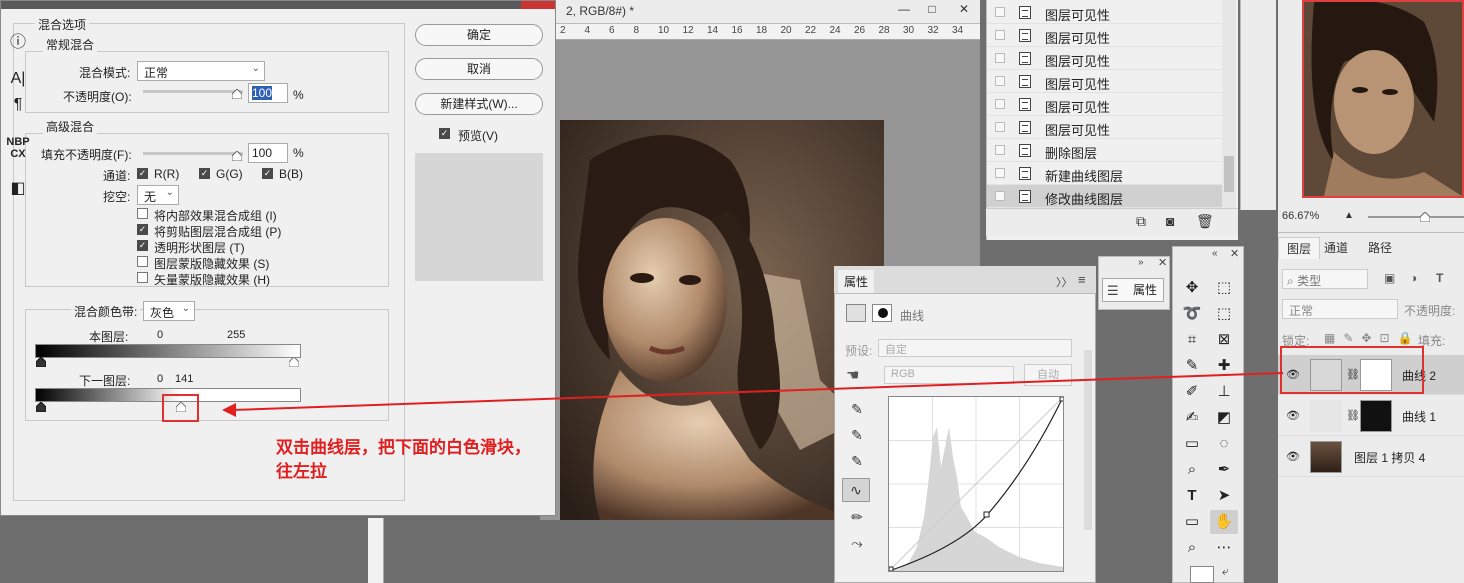 Image resolution: width=1464 pixels, height=583 pixels. What do you see at coordinates (1064, 282) in the screenshot?
I see `collapse-icon: 〉〉` at bounding box center [1064, 282].